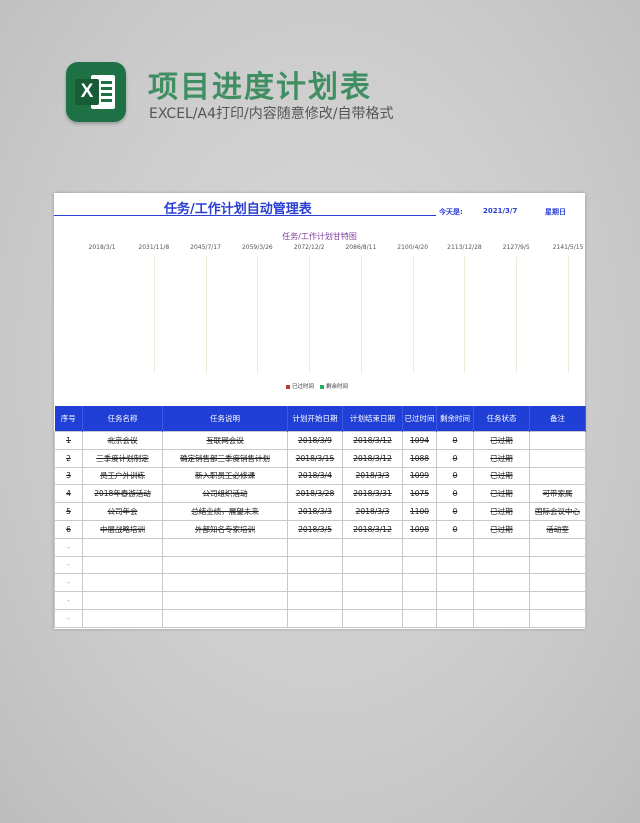  What do you see at coordinates (557, 511) in the screenshot?
I see `table-cell: 国际会议中心` at bounding box center [557, 511].